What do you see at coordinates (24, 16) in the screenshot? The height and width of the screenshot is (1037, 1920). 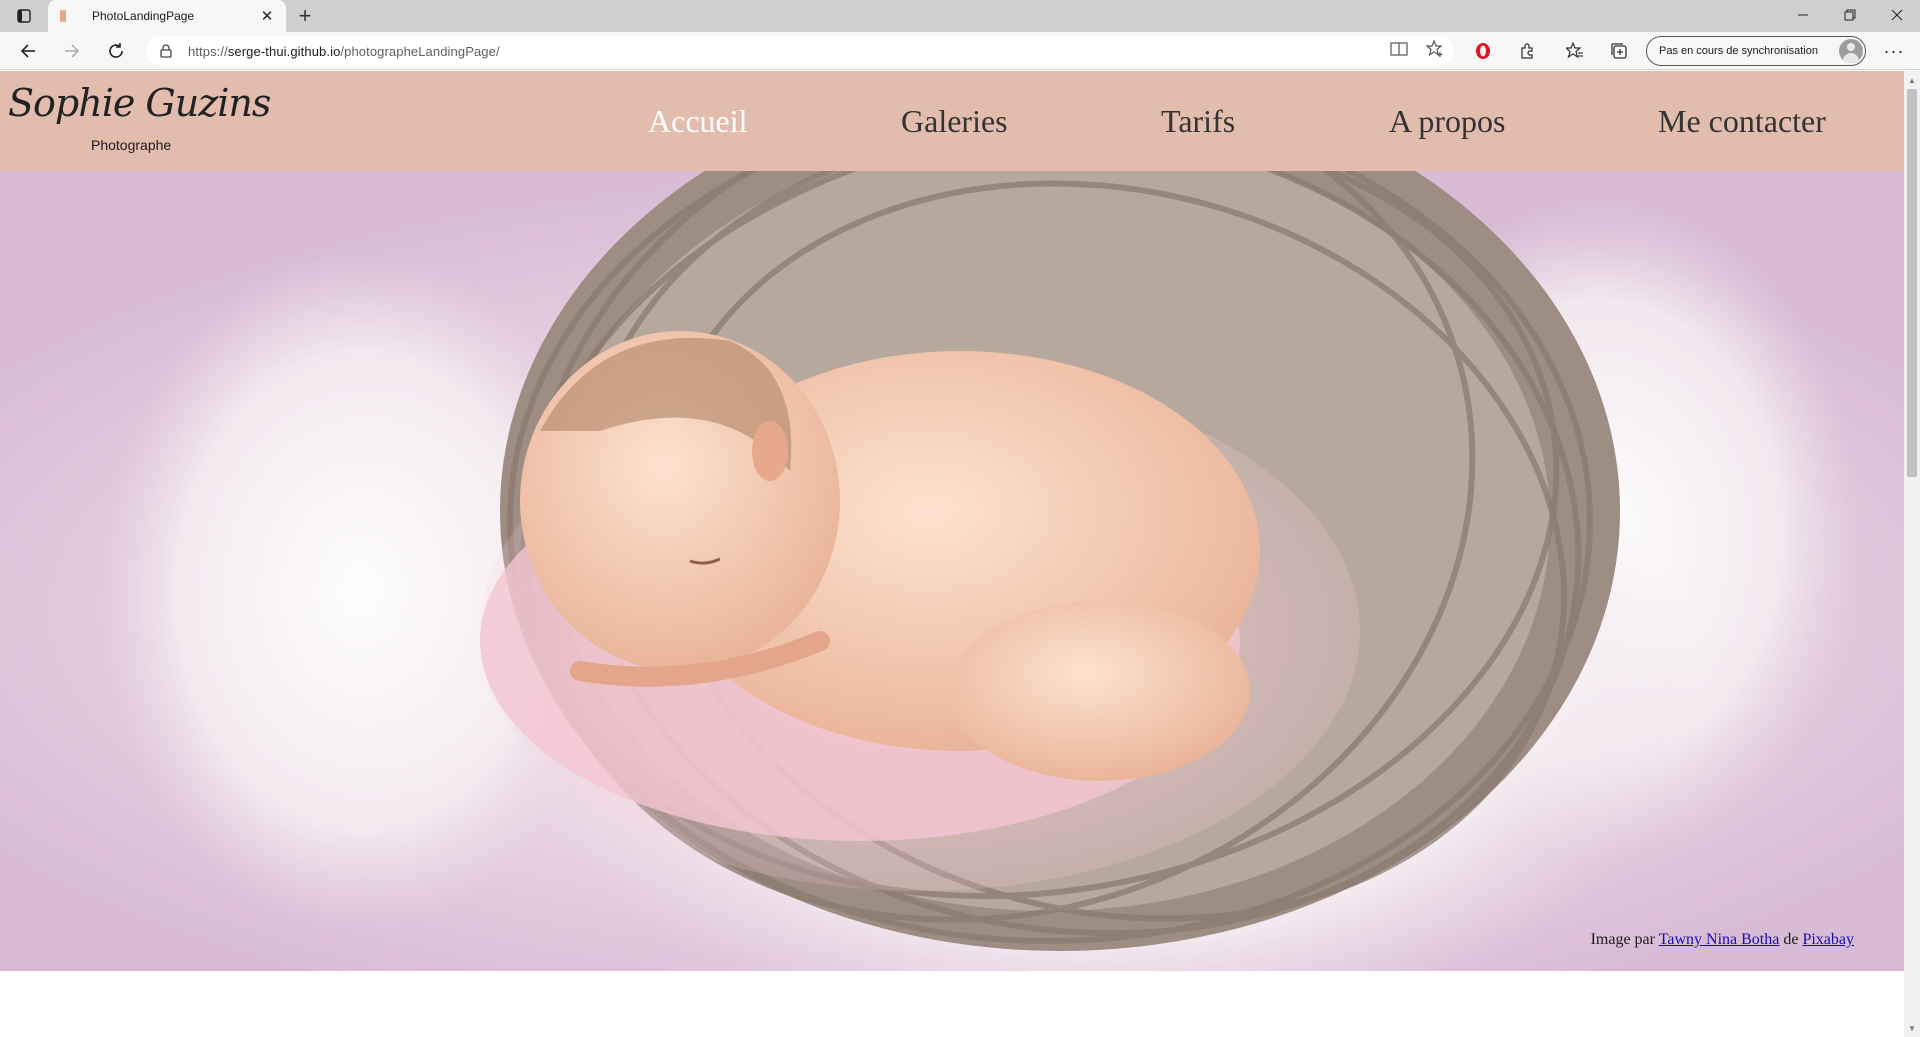 I see `tab-actions-icon` at bounding box center [24, 16].